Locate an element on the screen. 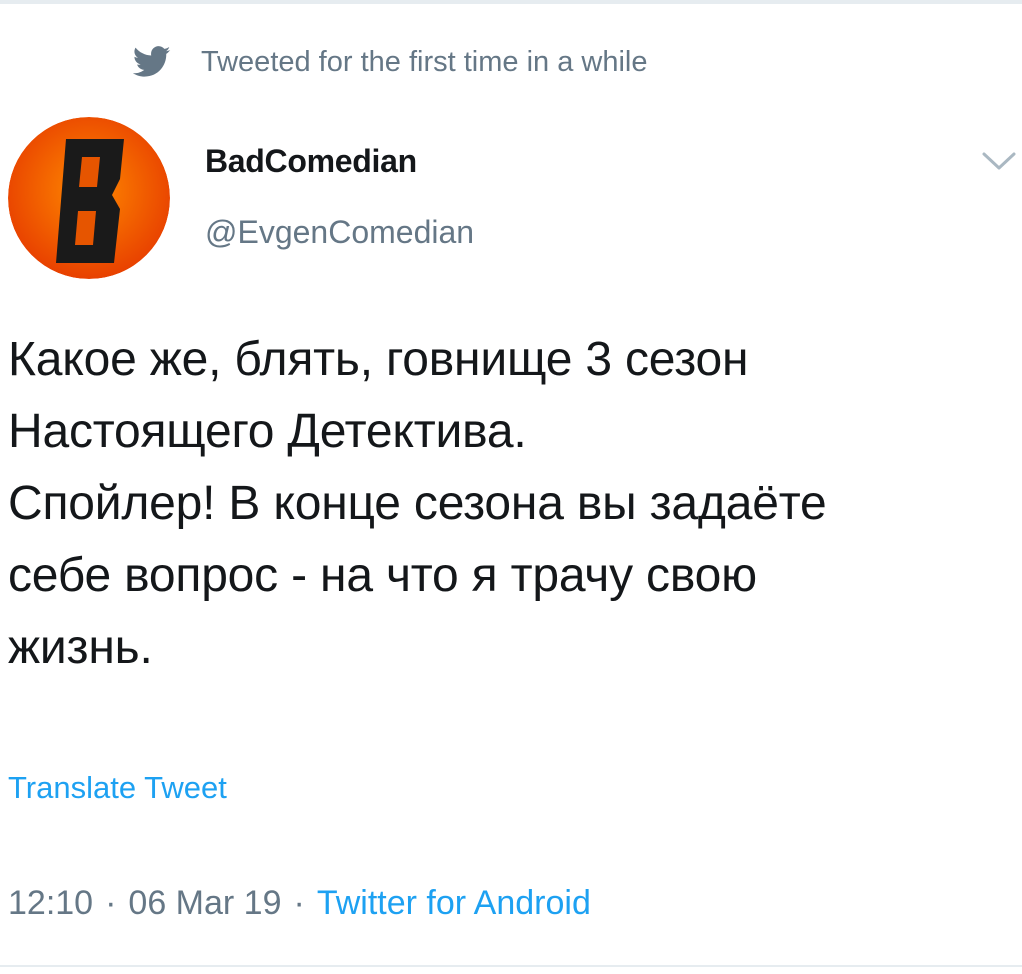 The height and width of the screenshot is (974, 1022). translate-tweet-link: Translate Tweet is located at coordinates (117, 788).